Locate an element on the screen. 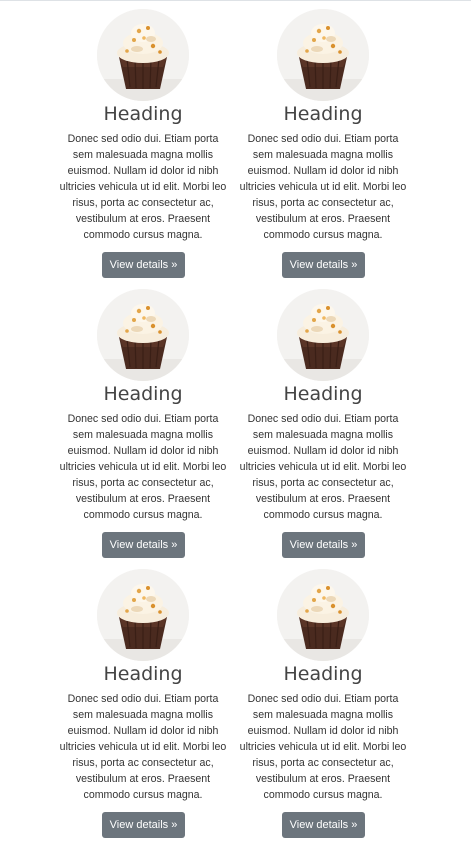 The height and width of the screenshot is (857, 471). top-divider is located at coordinates (235, 0).